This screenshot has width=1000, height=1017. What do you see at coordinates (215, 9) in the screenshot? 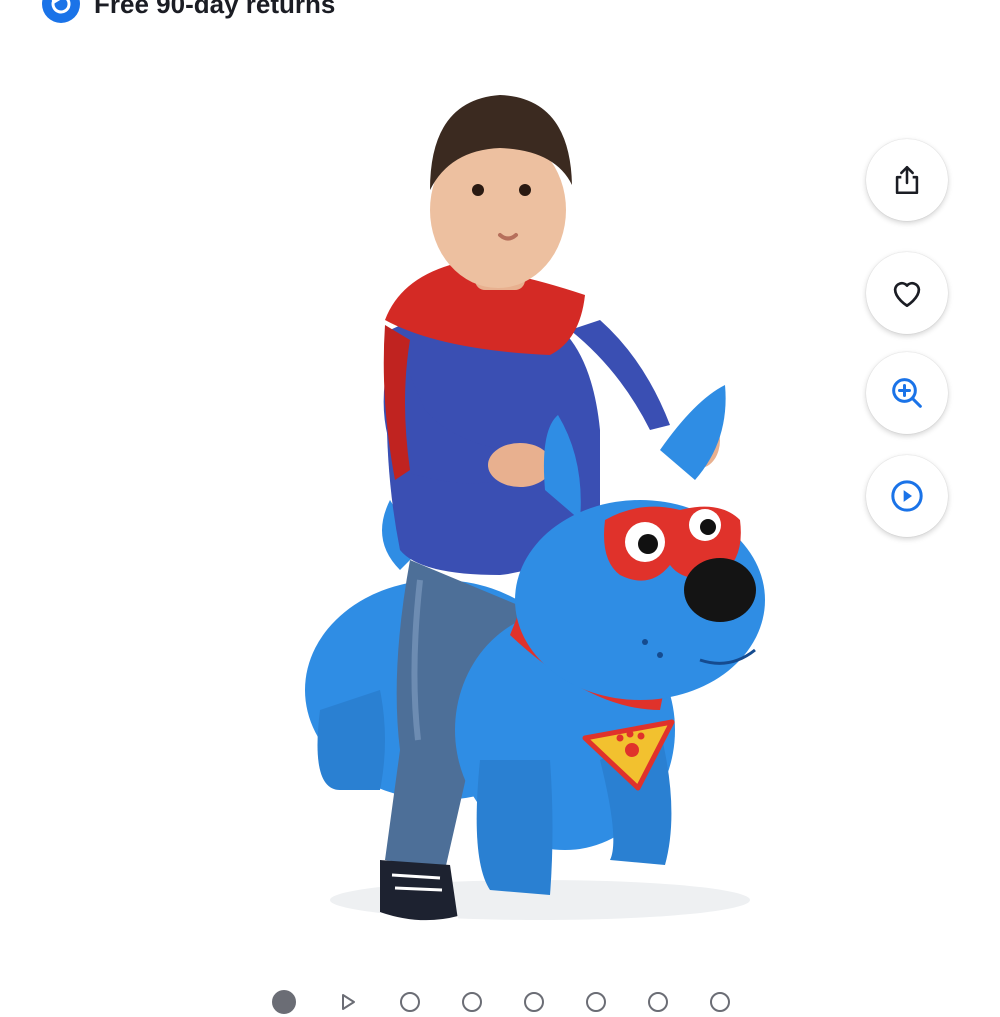
I see `free-returns-label: Free 90-day returns` at bounding box center [215, 9].